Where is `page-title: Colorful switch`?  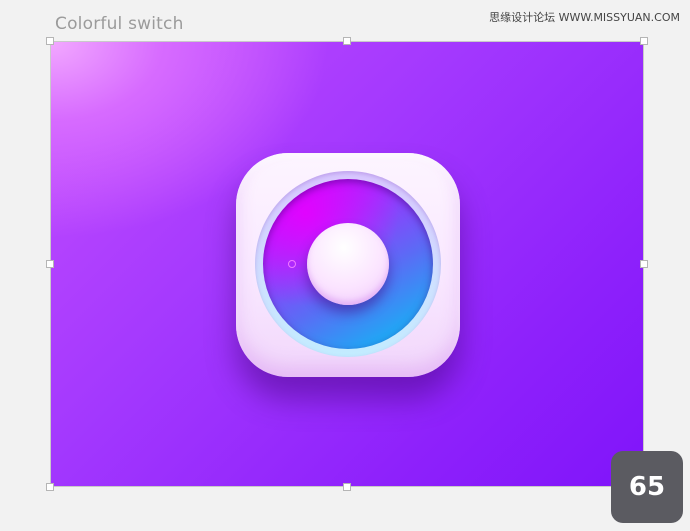 page-title: Colorful switch is located at coordinates (119, 24).